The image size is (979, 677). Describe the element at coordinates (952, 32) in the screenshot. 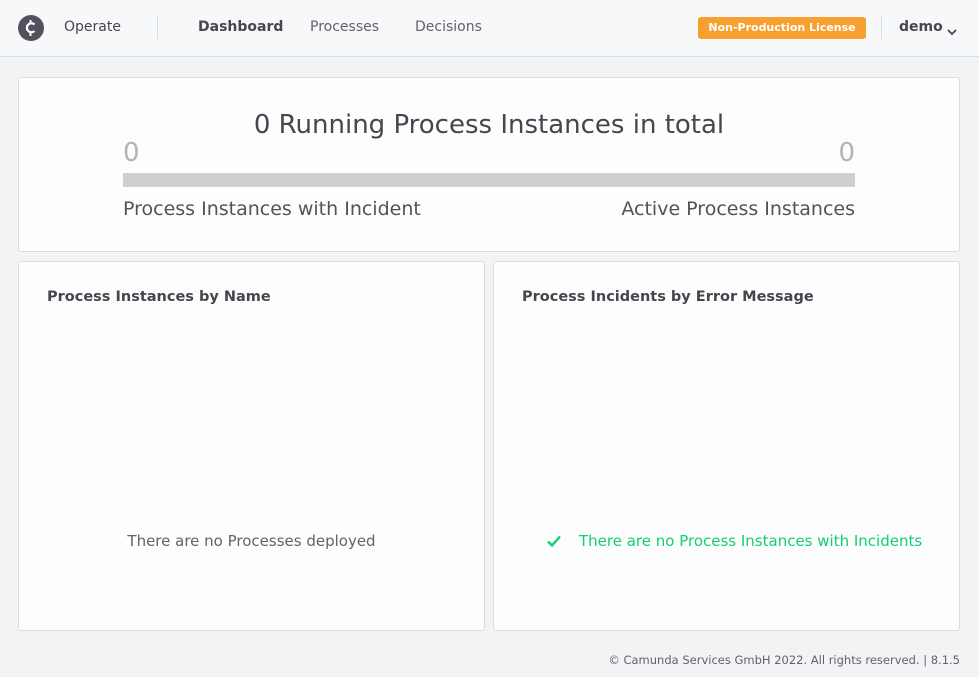

I see `chevron-down-icon` at that location.